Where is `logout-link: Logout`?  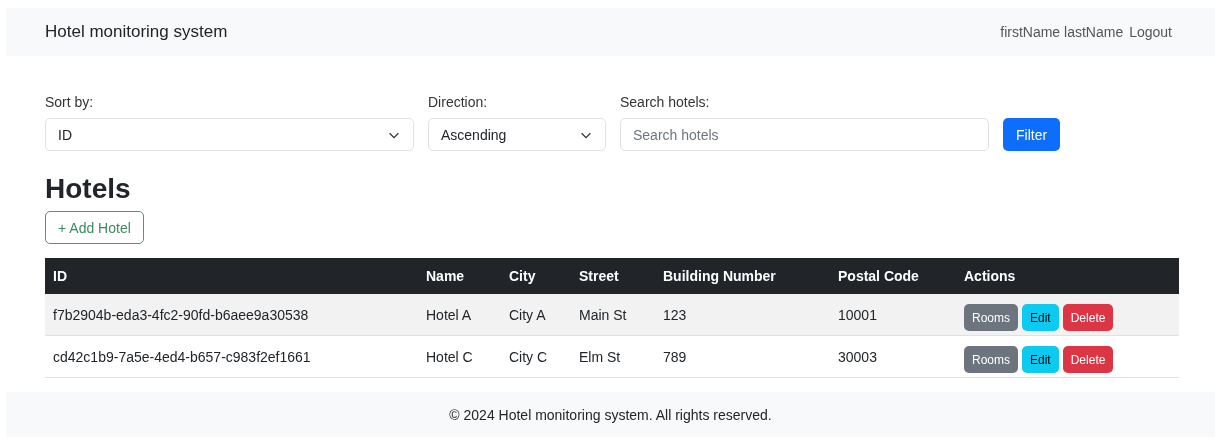 logout-link: Logout is located at coordinates (1150, 32).